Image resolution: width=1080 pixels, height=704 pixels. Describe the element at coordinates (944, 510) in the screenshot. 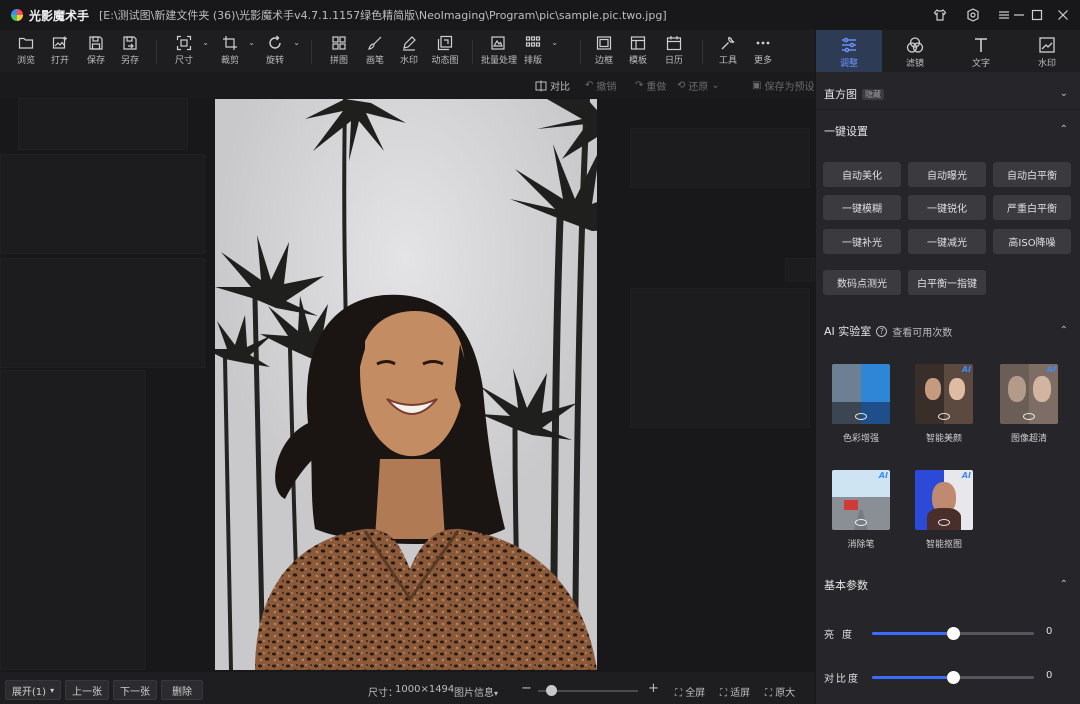

I see `ai-smart-cutout: AI 智能抠图` at that location.